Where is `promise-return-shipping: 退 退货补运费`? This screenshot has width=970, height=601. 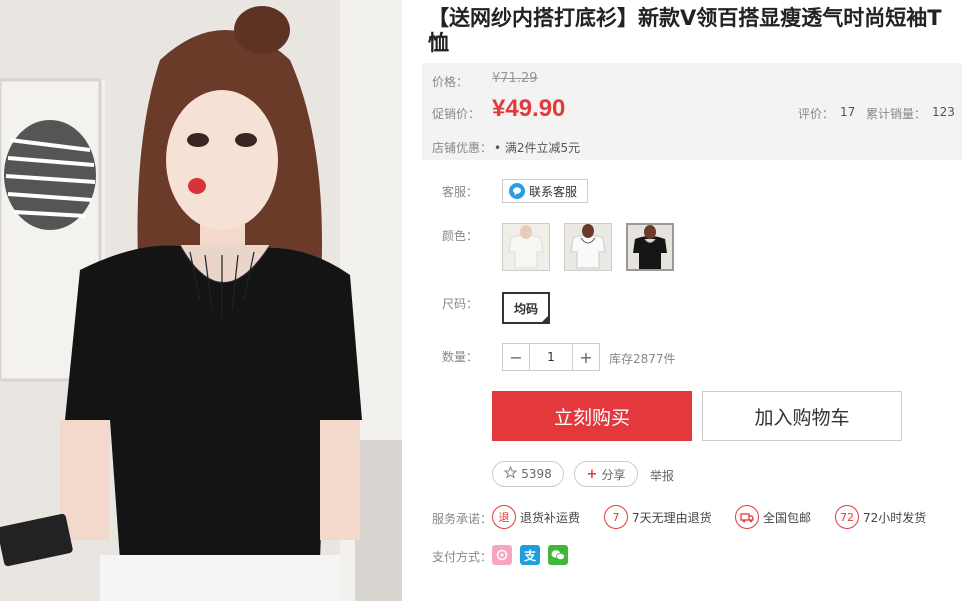 promise-return-shipping: 退 退货补运费 is located at coordinates (536, 517).